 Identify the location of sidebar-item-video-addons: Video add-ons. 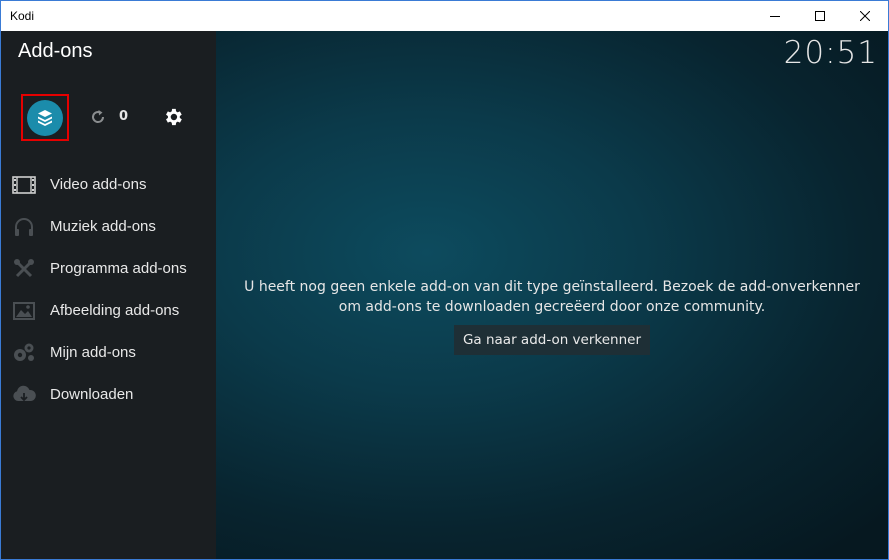
(108, 185).